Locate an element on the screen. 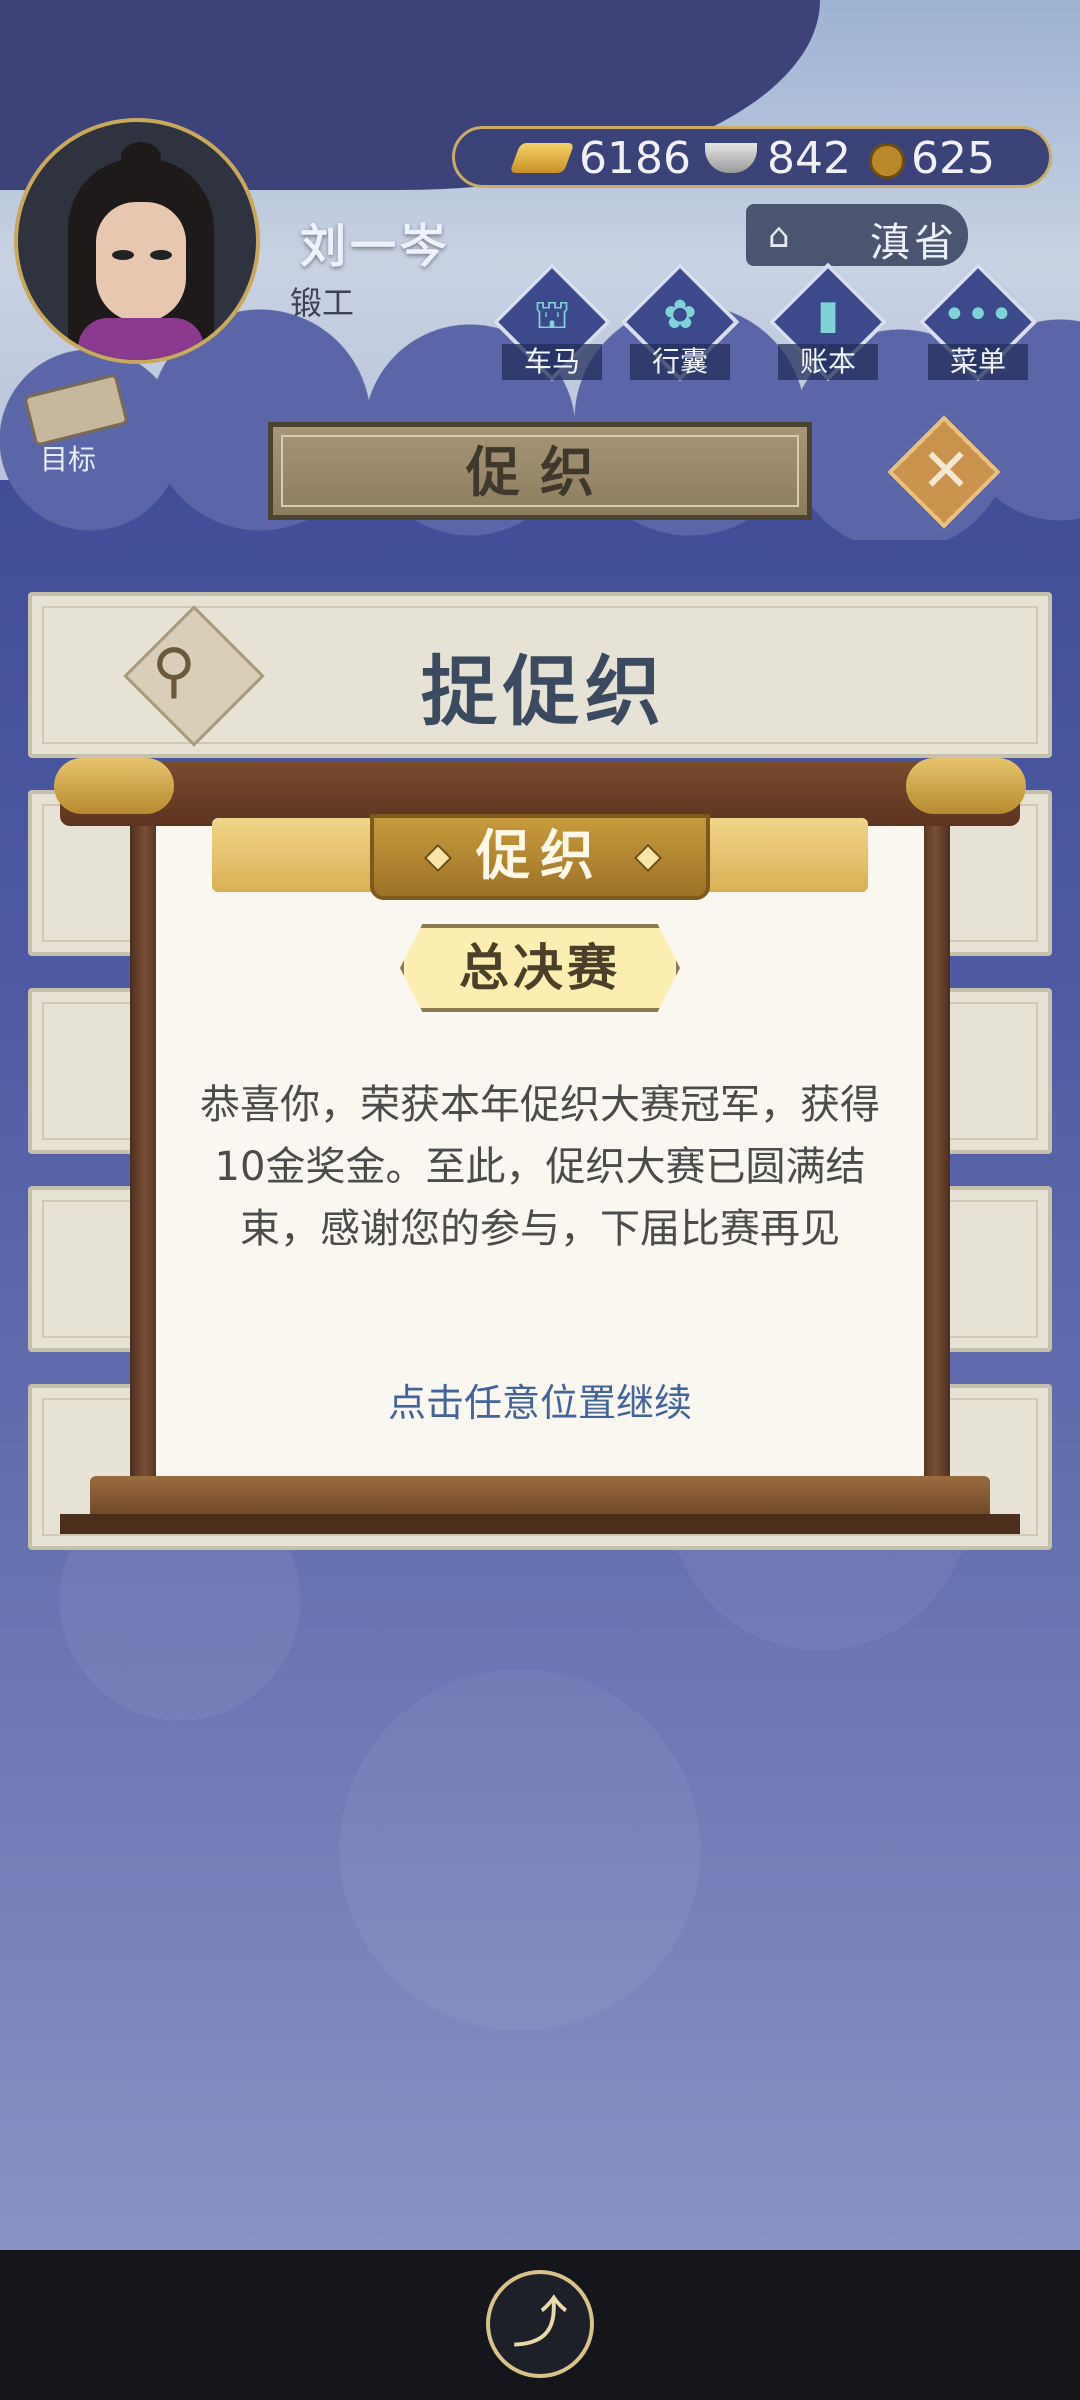 Image resolution: width=1080 pixels, height=2400 pixels. silver-ingot-icon is located at coordinates (731, 158).